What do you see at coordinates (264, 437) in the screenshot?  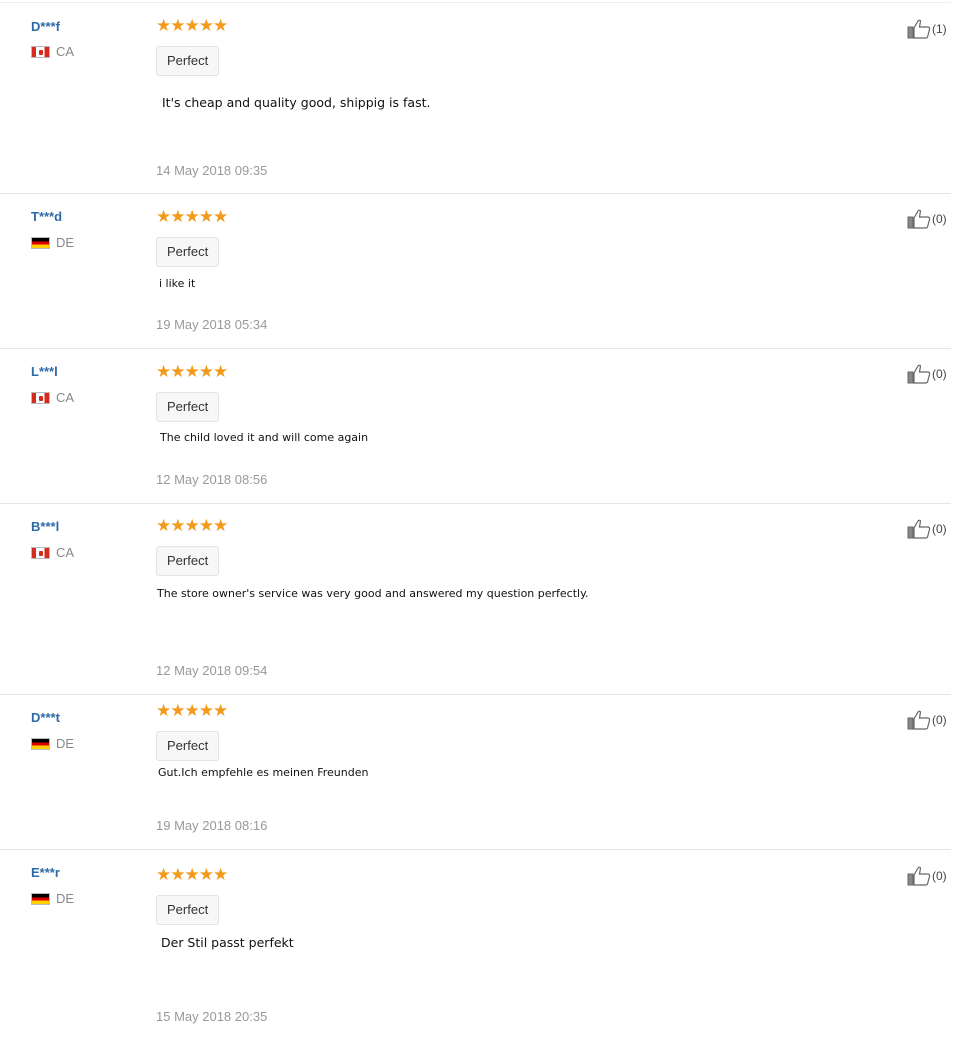 I see `review-text: The child loved it and will come again` at bounding box center [264, 437].